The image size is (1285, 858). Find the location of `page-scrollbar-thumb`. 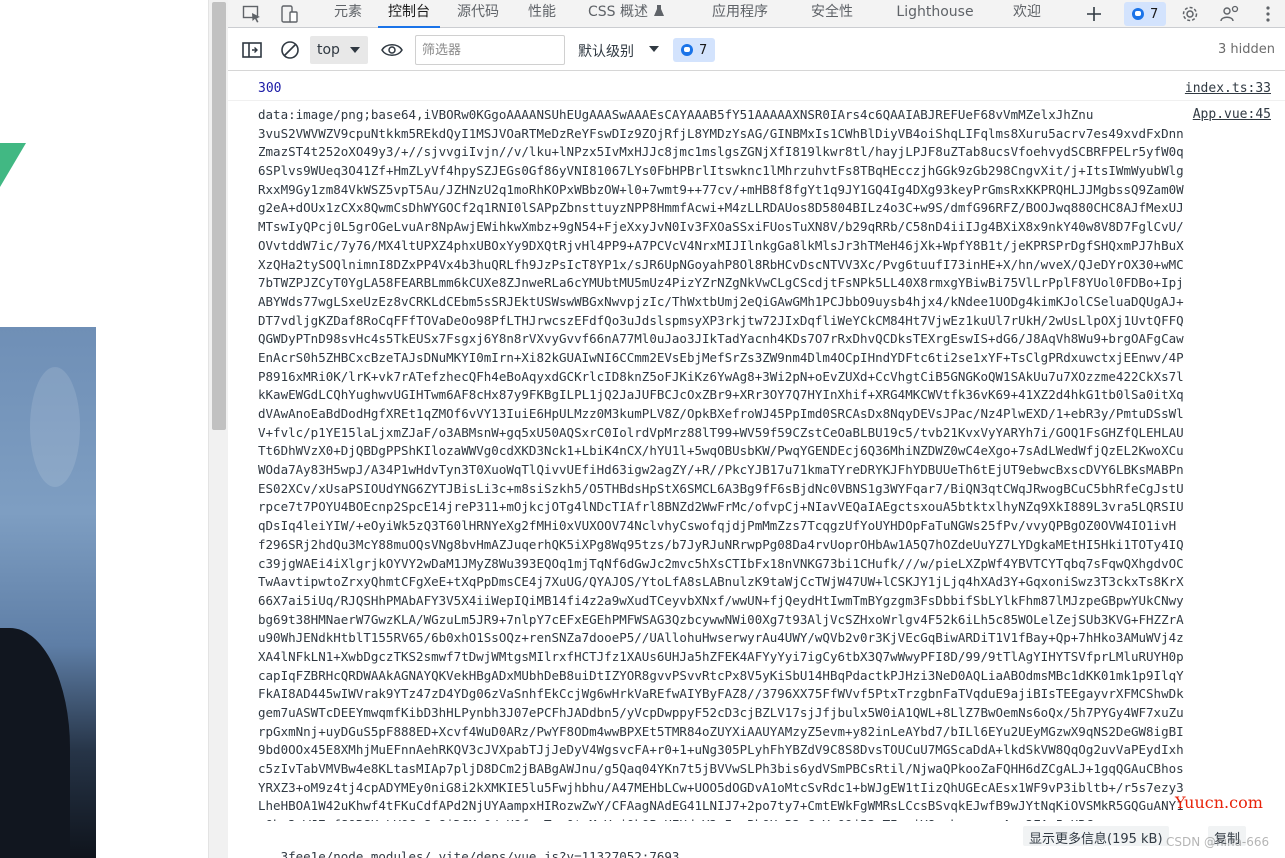

page-scrollbar-thumb is located at coordinates (219, 216).